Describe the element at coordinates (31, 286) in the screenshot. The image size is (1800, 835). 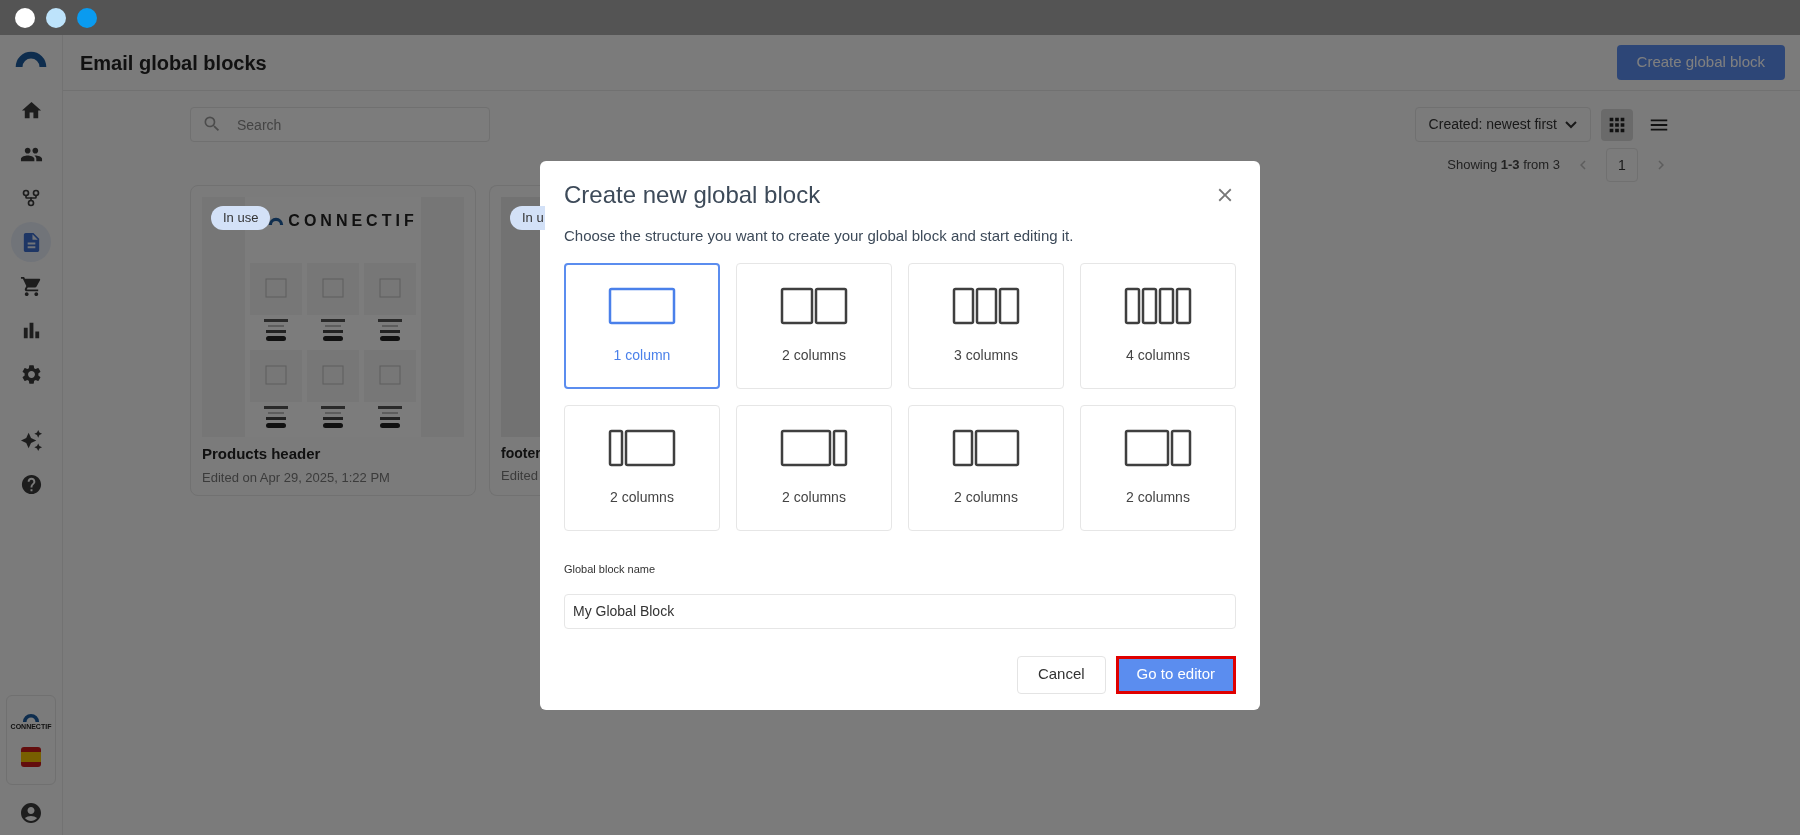
I see `cart-icon` at that location.